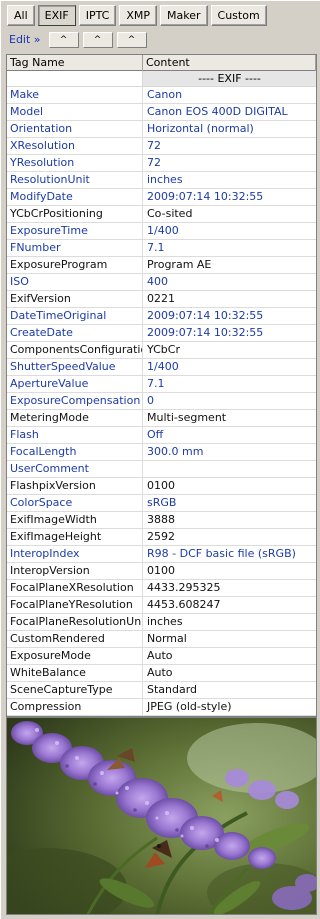 The height and width of the screenshot is (919, 320). Describe the element at coordinates (229, 469) in the screenshot. I see `tag-value-cell` at that location.